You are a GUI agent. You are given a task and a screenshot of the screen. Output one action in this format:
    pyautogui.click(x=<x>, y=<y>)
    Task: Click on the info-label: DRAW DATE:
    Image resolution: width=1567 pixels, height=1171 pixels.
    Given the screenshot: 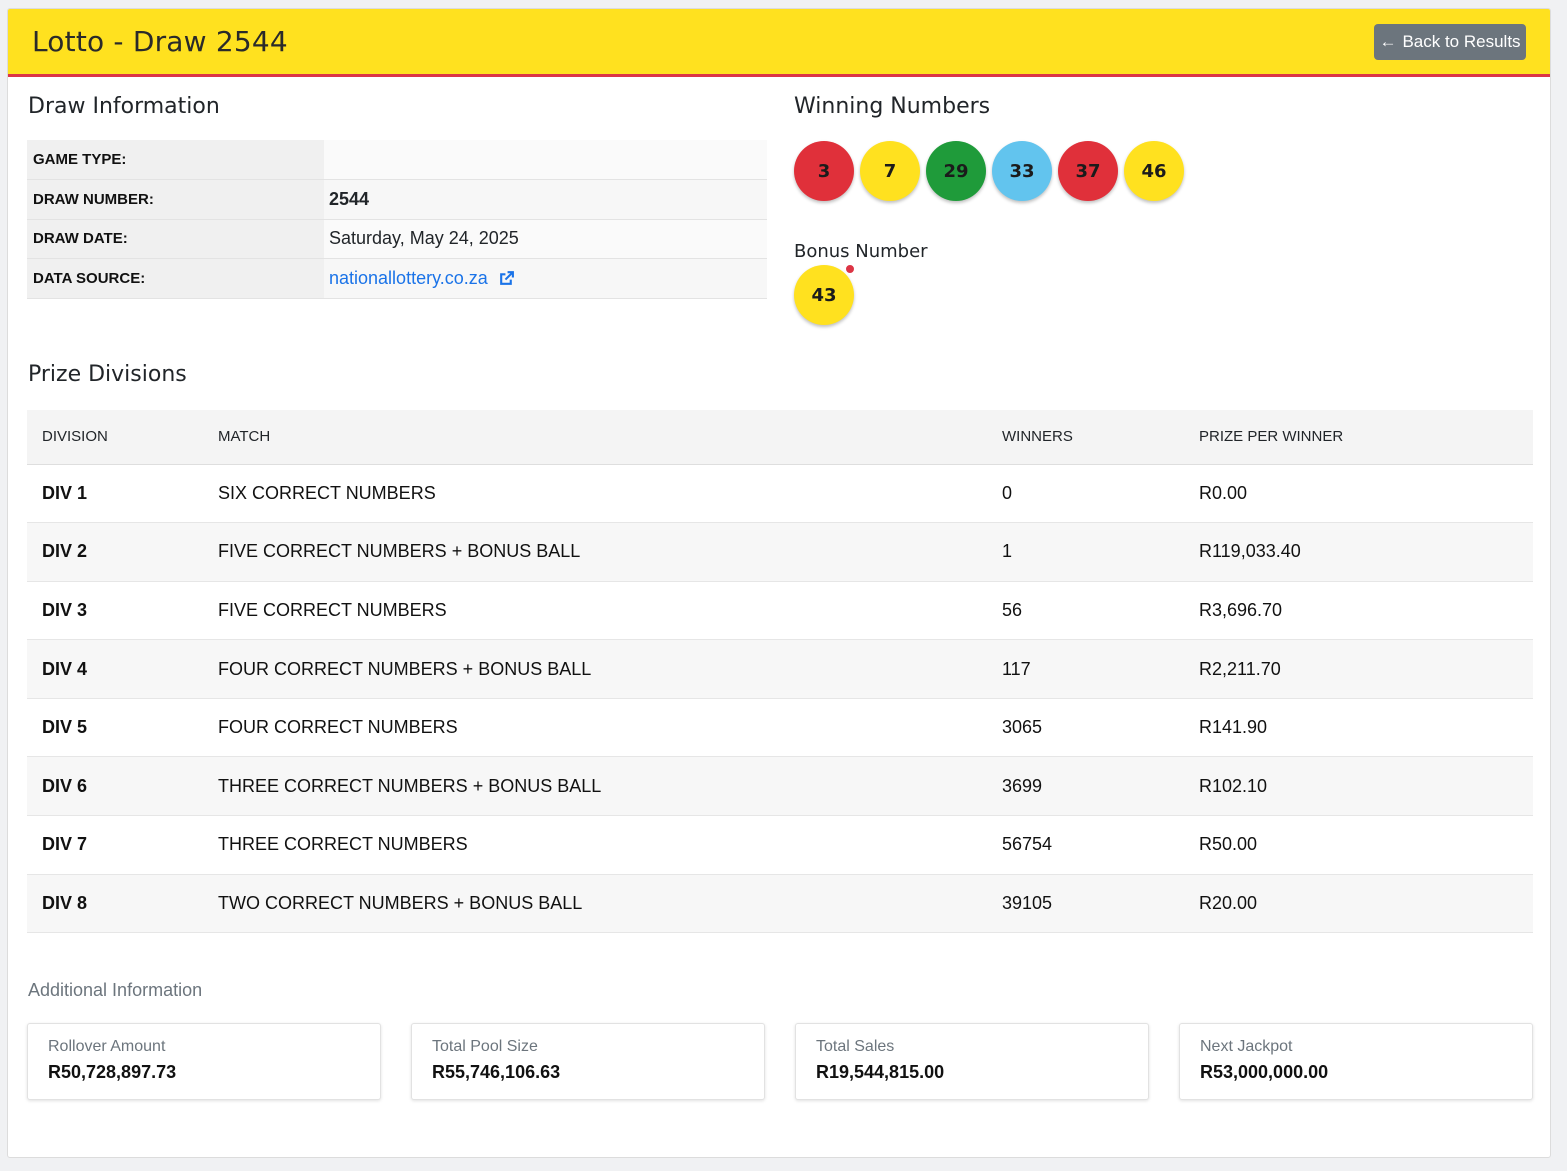 What is the action you would take?
    pyautogui.click(x=175, y=239)
    